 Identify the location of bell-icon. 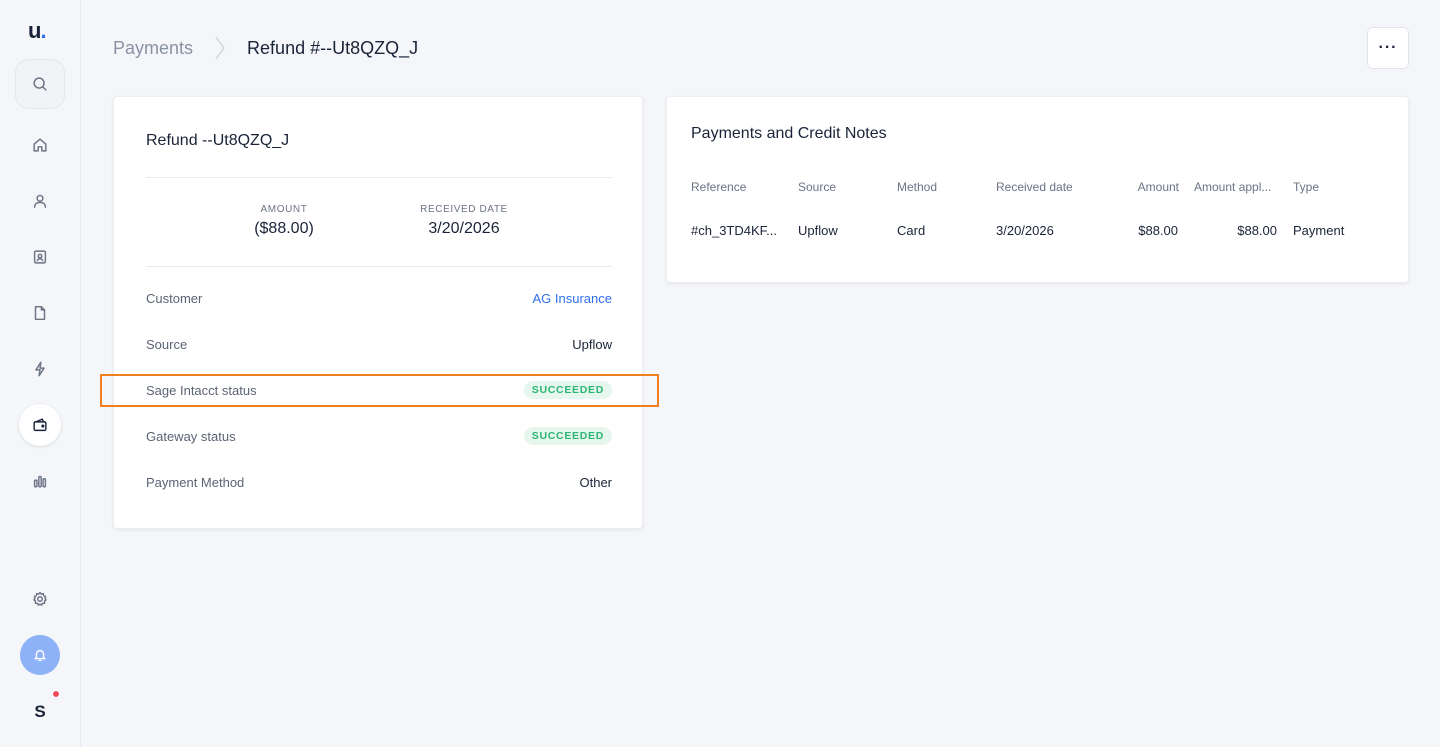
(40, 655).